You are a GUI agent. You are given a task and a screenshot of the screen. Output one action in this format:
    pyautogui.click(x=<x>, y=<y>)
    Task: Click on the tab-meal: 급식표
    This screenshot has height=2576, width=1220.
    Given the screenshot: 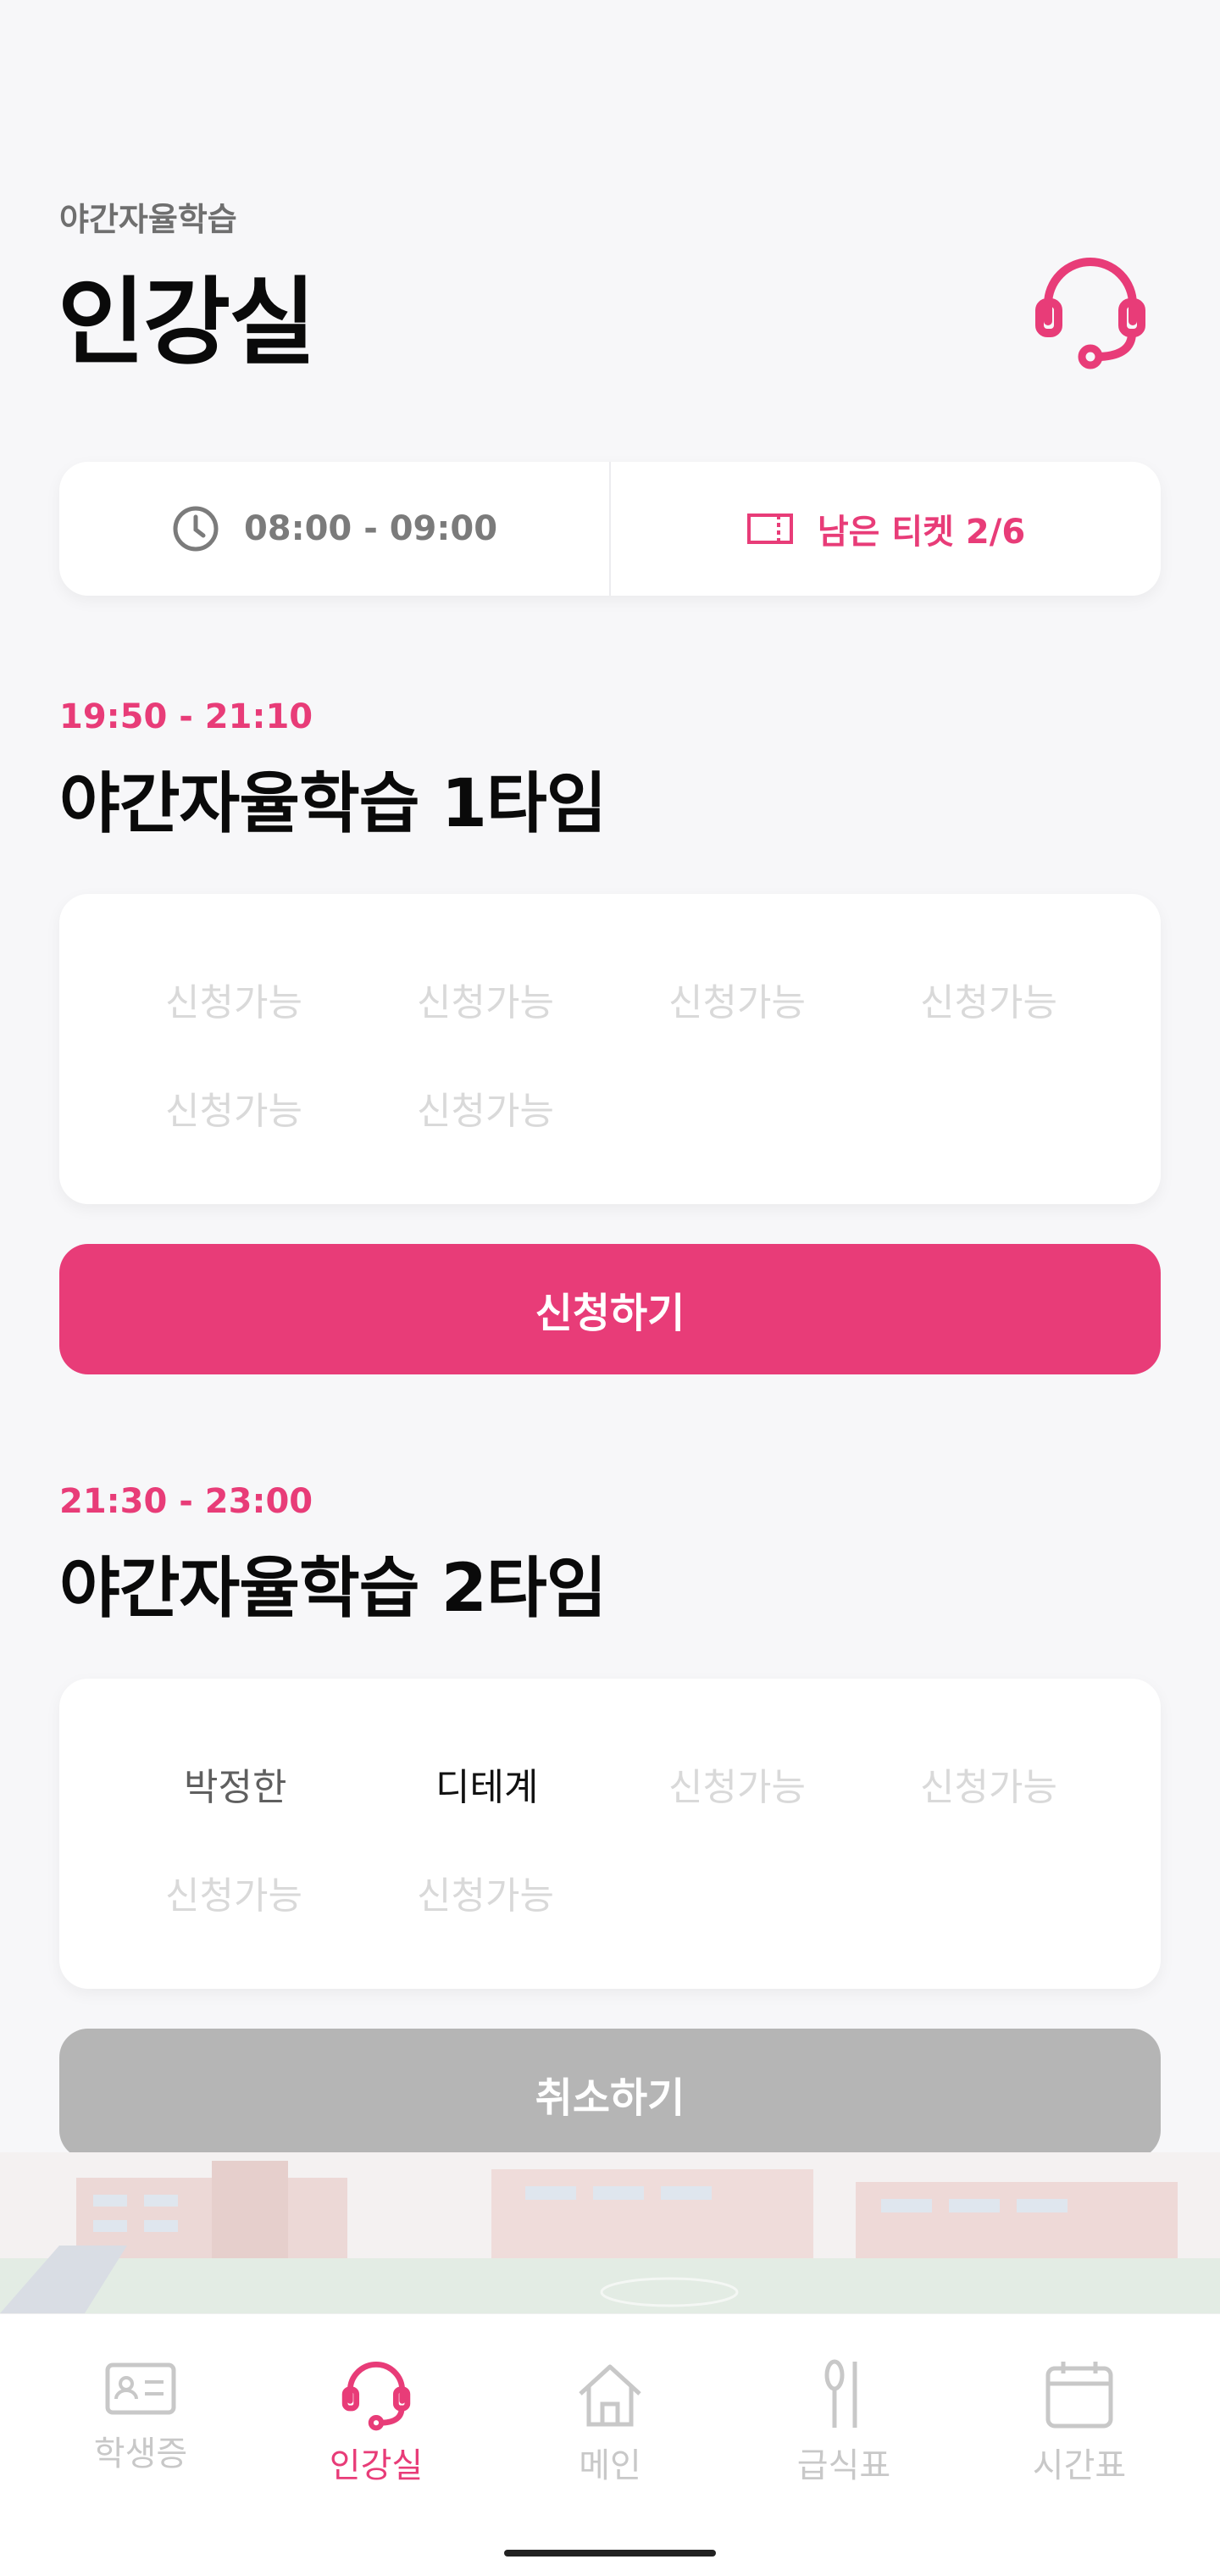 What is the action you would take?
    pyautogui.click(x=844, y=2422)
    